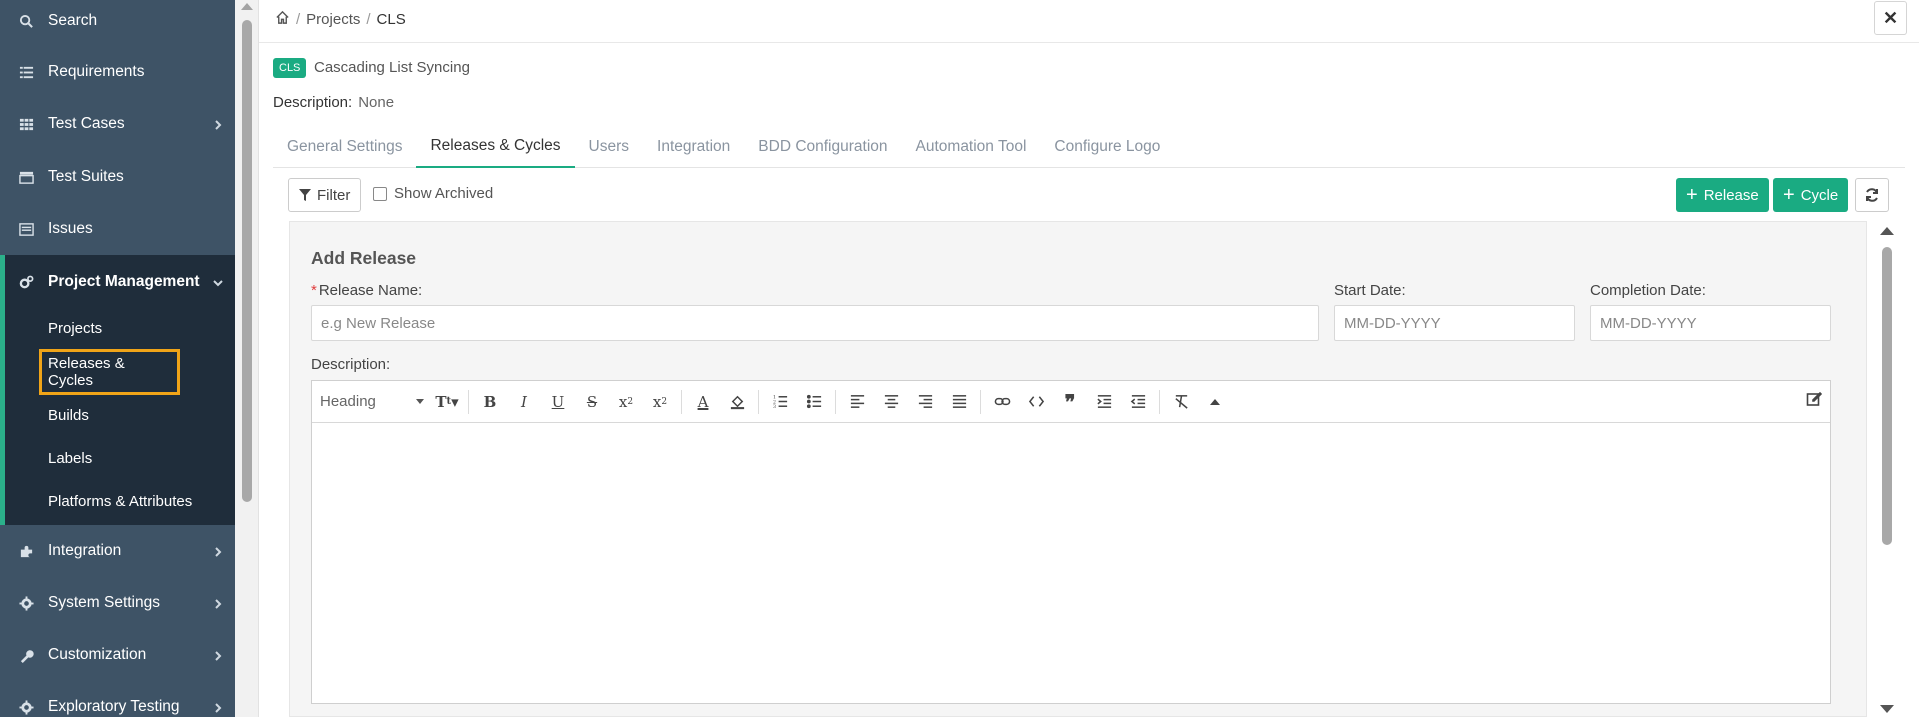  I want to click on sidebar-item-project-management: Project Management, so click(117, 282).